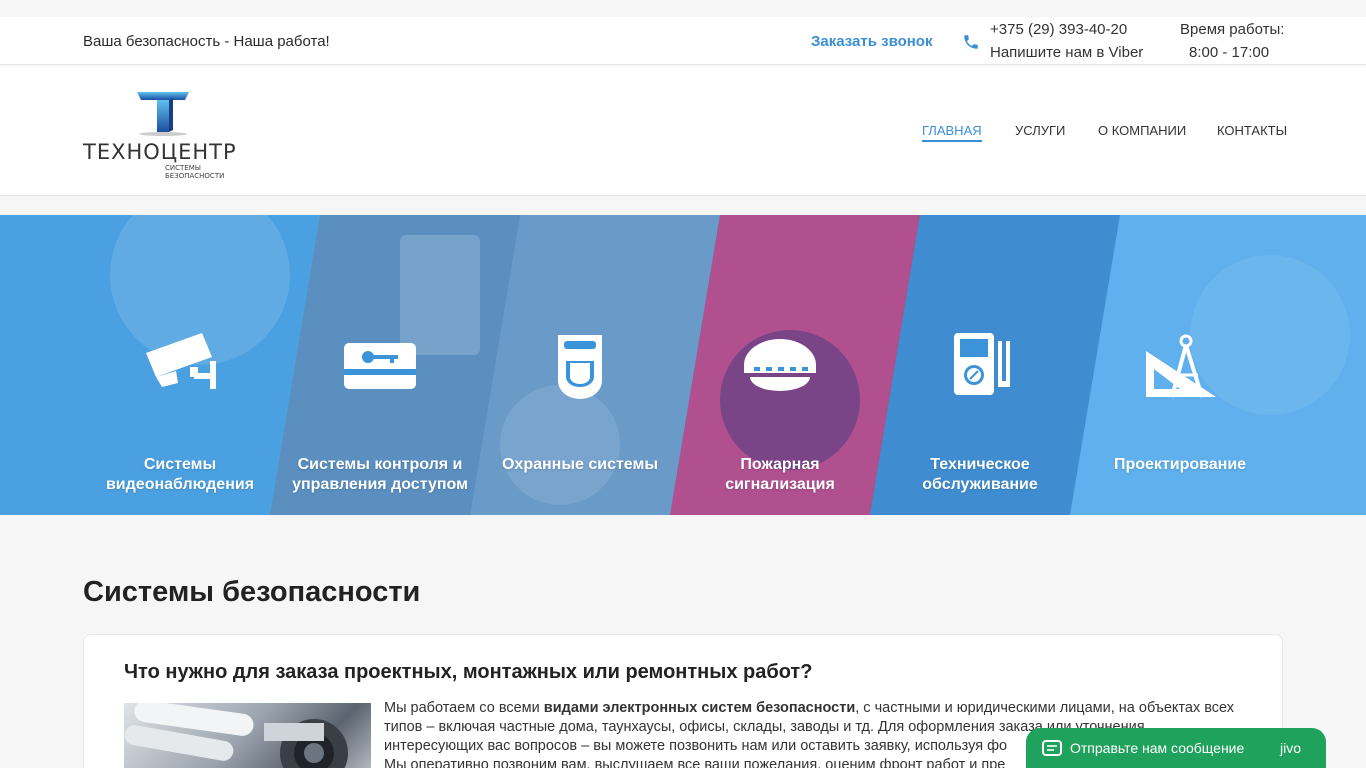 The image size is (1366, 768). I want to click on key-card-icon, so click(380, 366).